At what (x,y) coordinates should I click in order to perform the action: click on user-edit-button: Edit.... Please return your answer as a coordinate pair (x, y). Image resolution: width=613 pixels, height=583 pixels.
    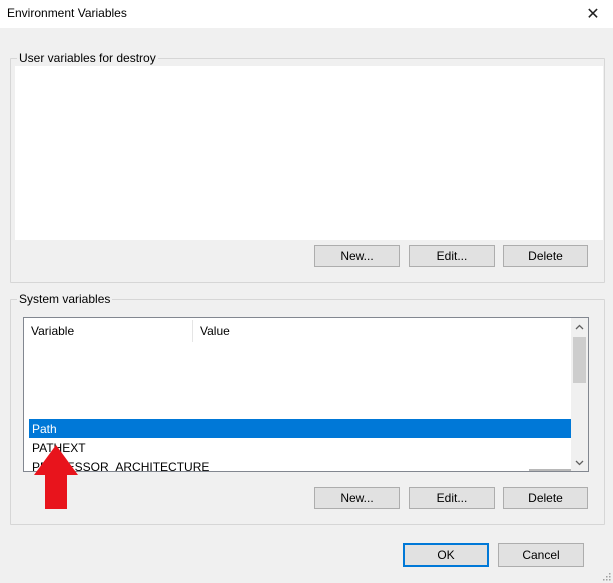
    Looking at the image, I should click on (452, 256).